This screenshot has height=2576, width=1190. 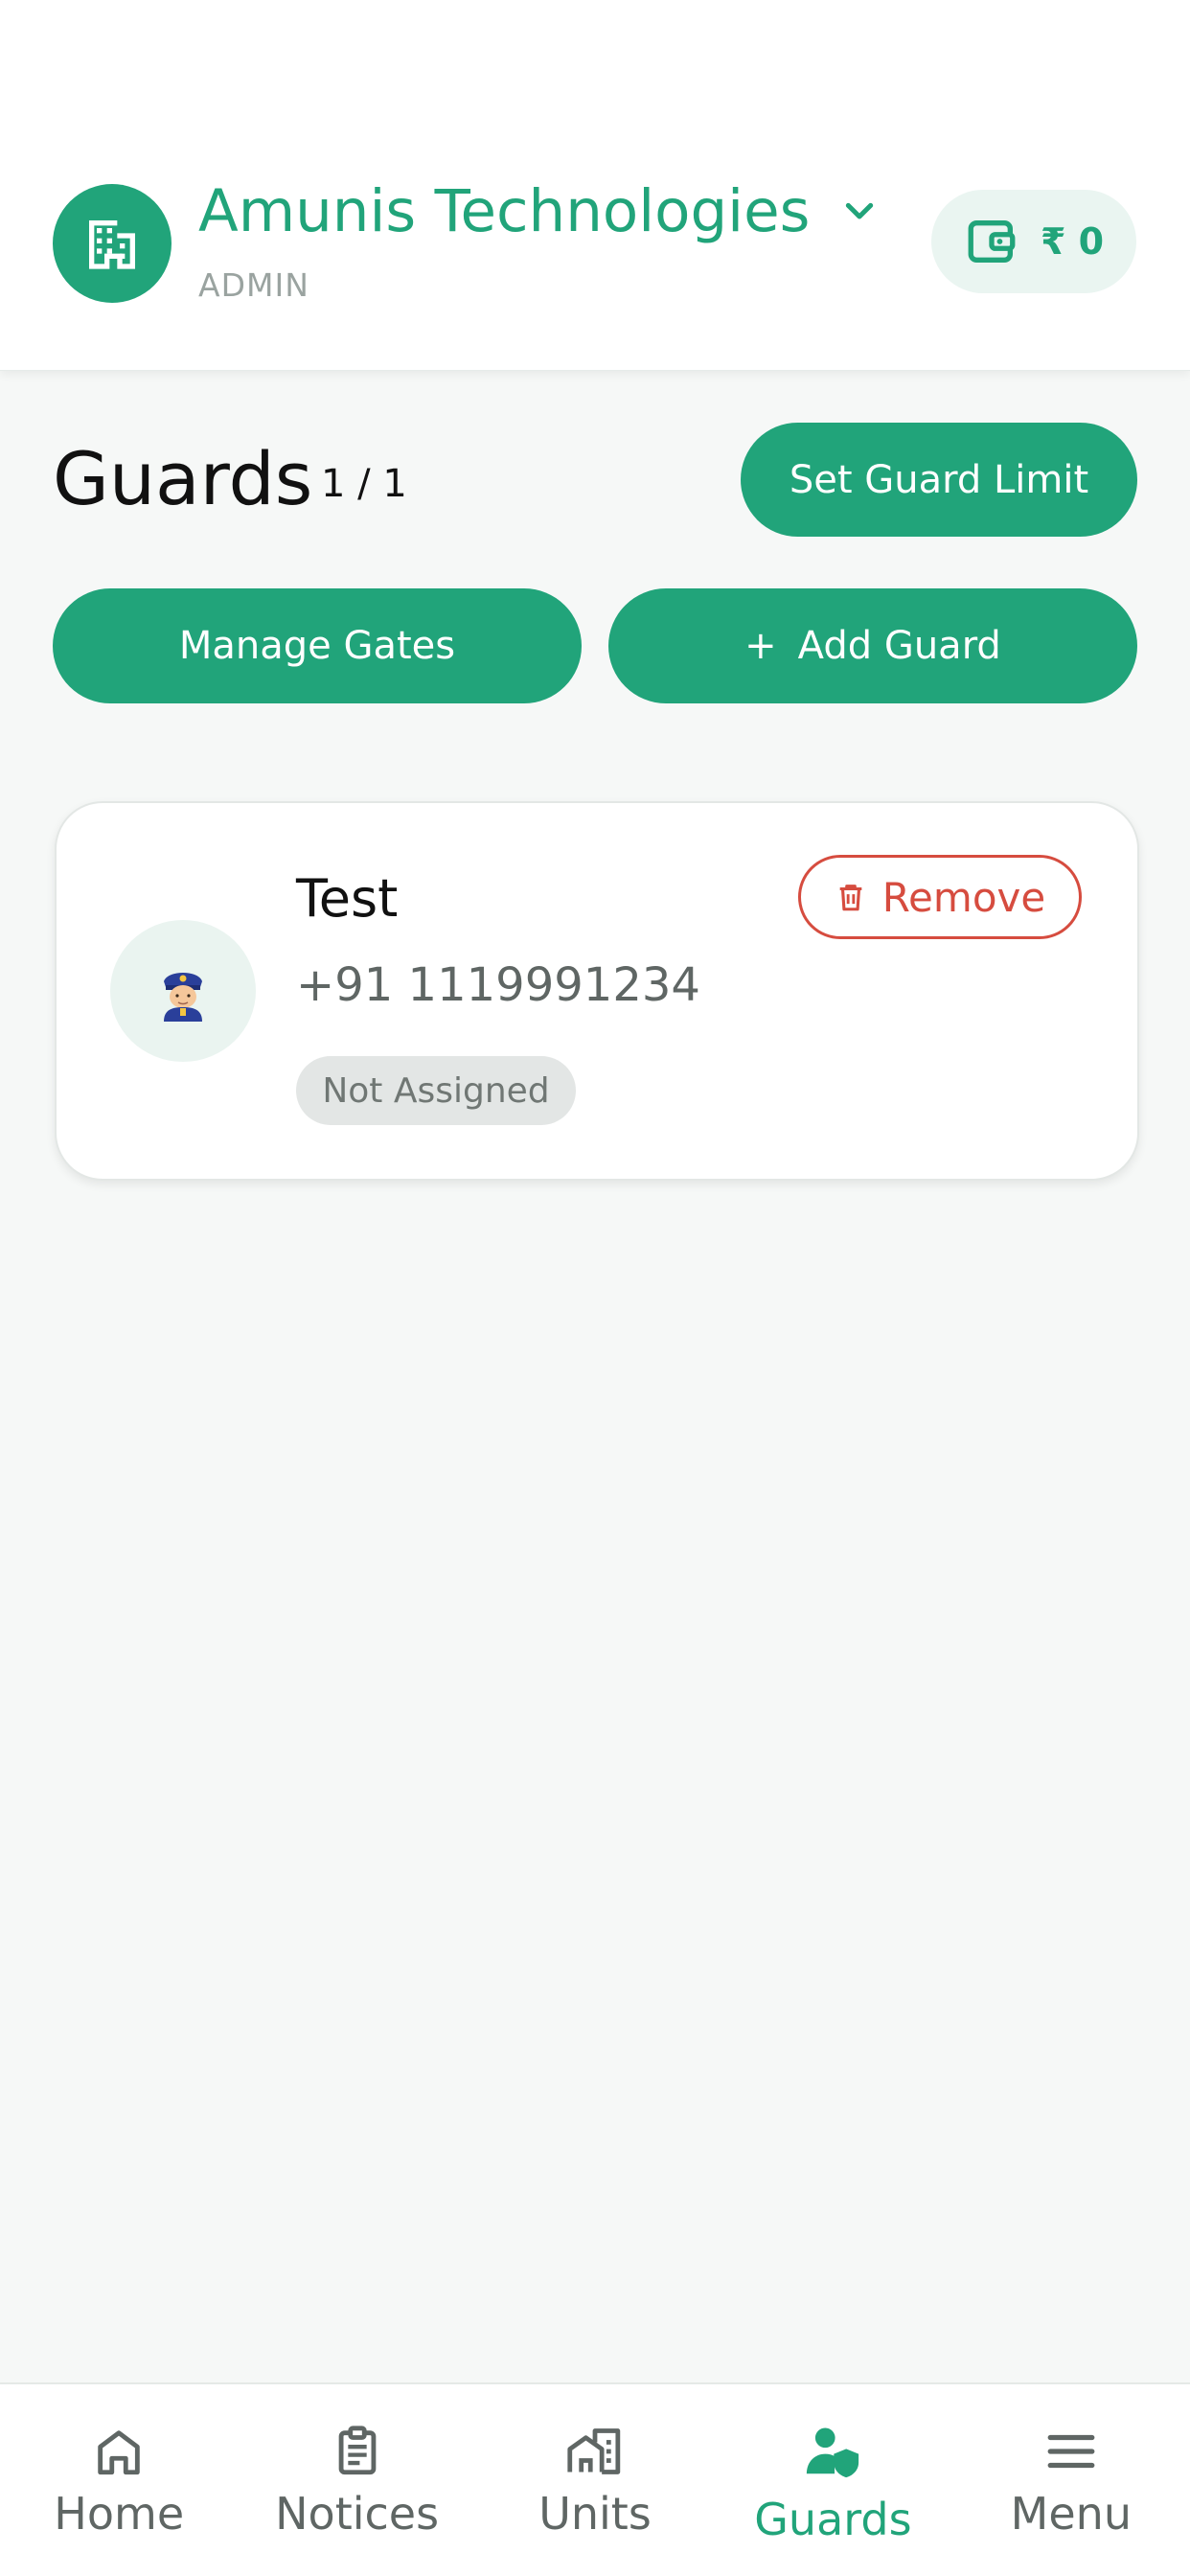 I want to click on nav-label-units: Units, so click(x=595, y=2514).